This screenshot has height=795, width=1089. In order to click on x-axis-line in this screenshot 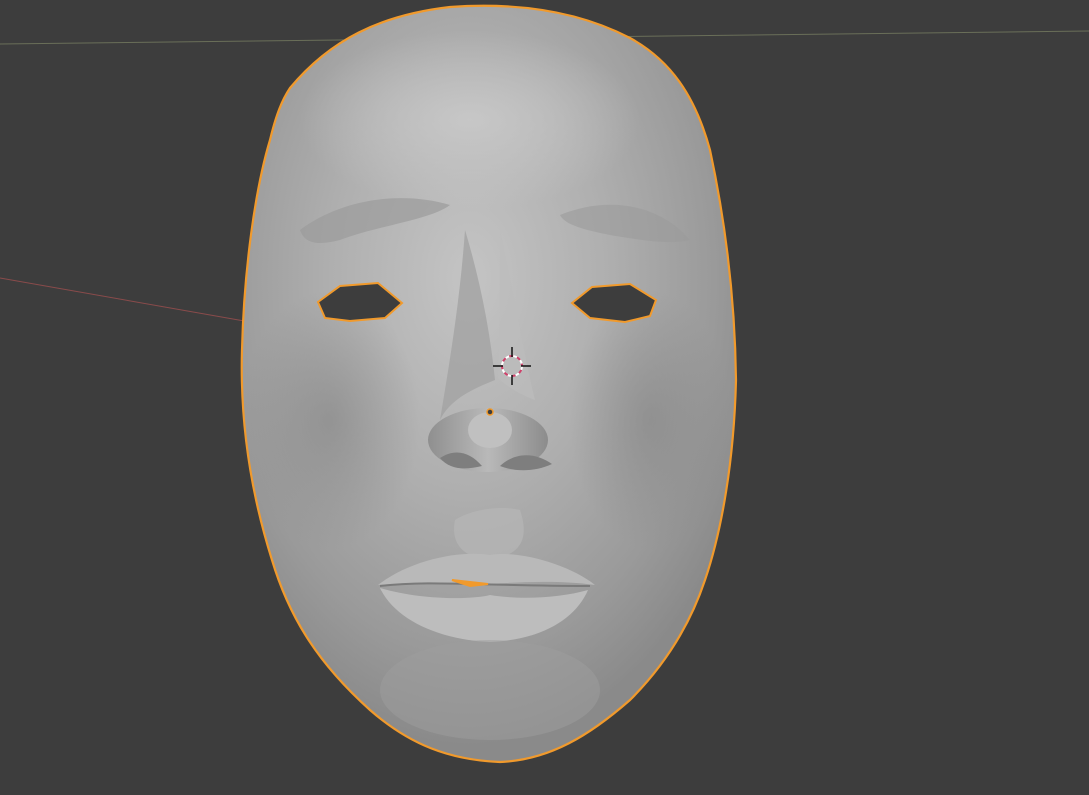, I will do `click(125, 300)`.